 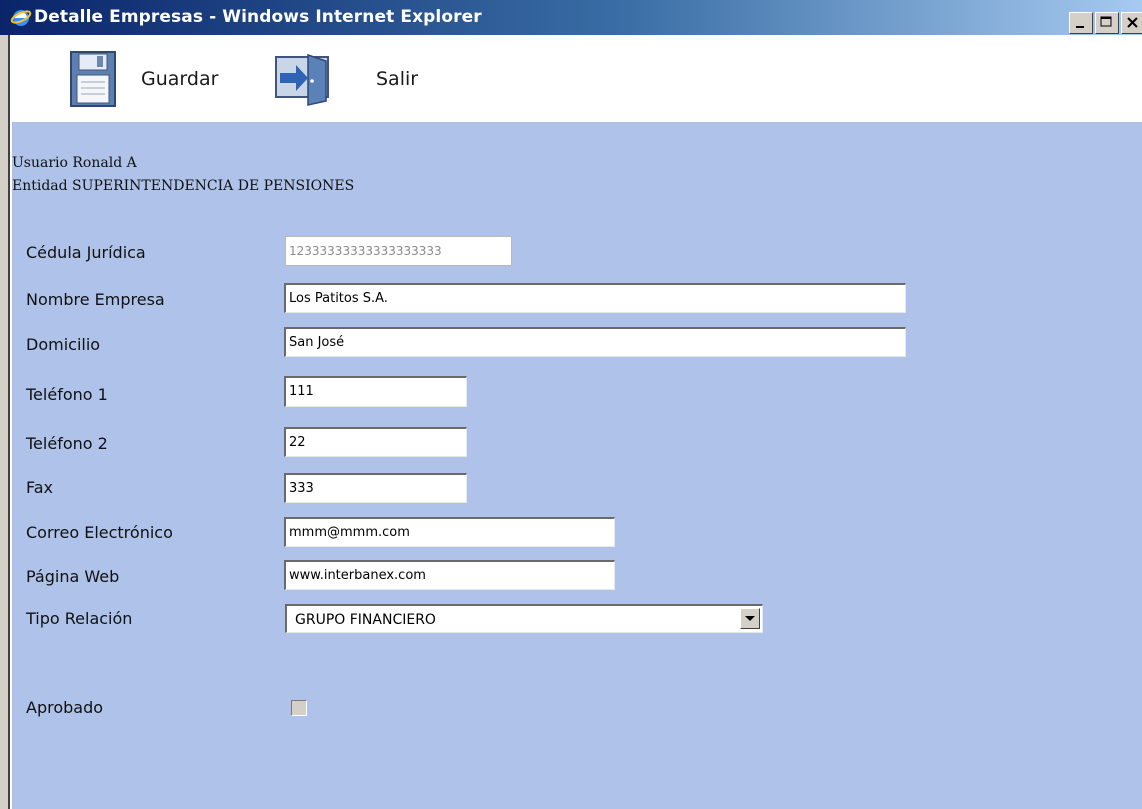 I want to click on tipo-relacion-value: GRUPO FINANCIERO, so click(x=365, y=620).